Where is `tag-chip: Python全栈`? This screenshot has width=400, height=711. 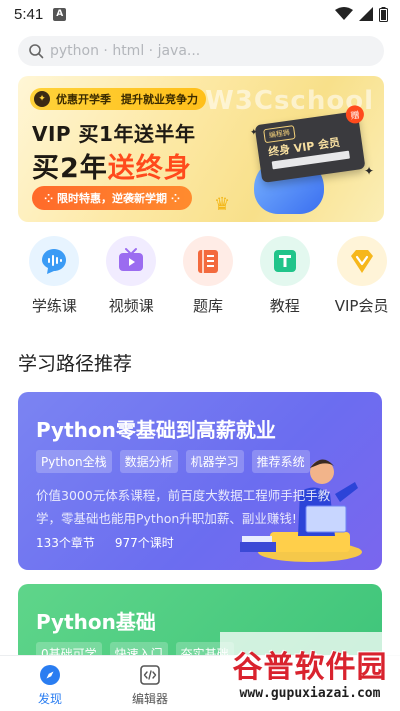 tag-chip: Python全栈 is located at coordinates (74, 461).